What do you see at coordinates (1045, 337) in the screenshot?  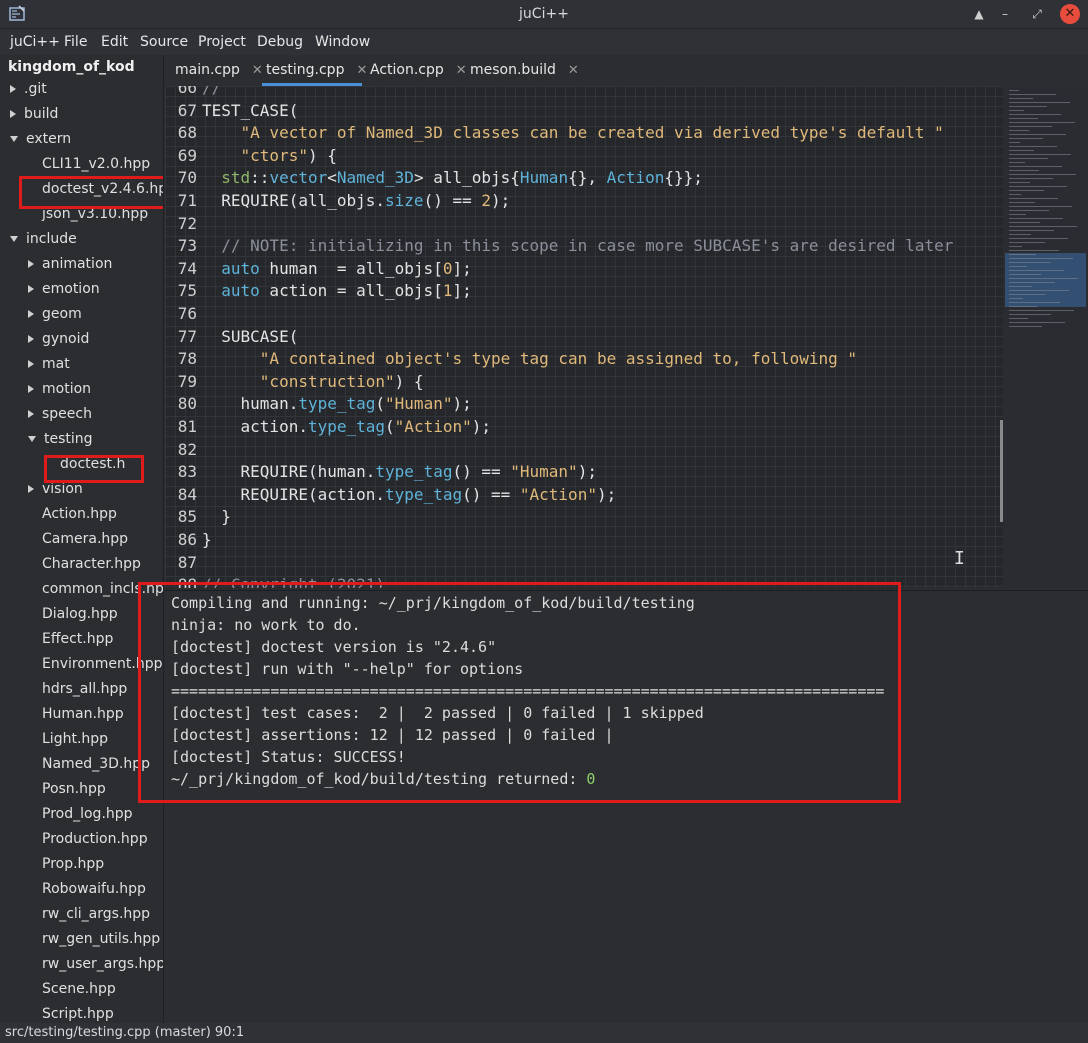 I see `minimap` at bounding box center [1045, 337].